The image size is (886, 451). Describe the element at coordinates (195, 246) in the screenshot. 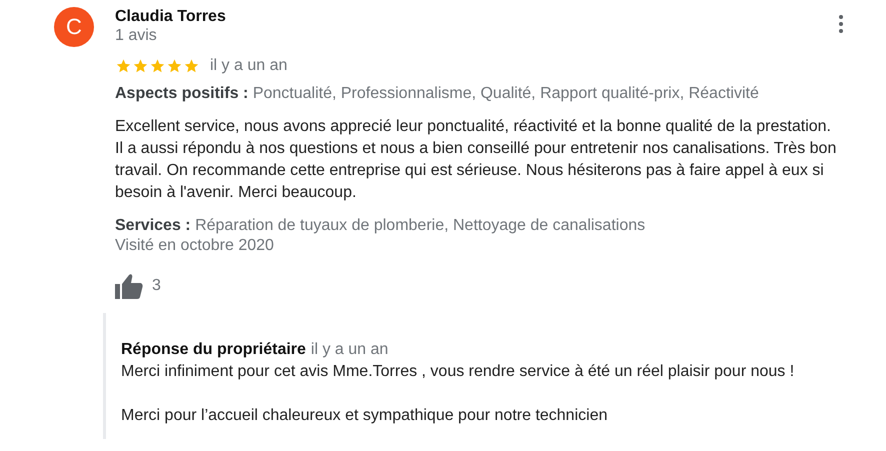

I see `visit-date: Visité en octobre 2020` at that location.